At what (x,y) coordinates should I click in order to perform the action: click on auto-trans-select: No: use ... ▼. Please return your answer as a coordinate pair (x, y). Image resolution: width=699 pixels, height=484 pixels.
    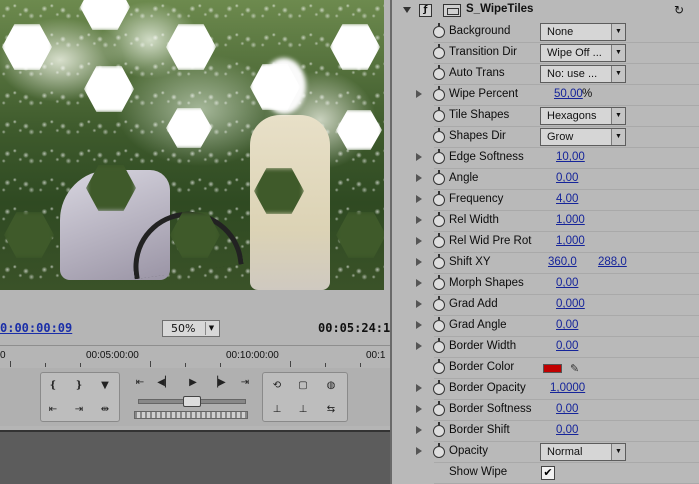
    Looking at the image, I should click on (583, 74).